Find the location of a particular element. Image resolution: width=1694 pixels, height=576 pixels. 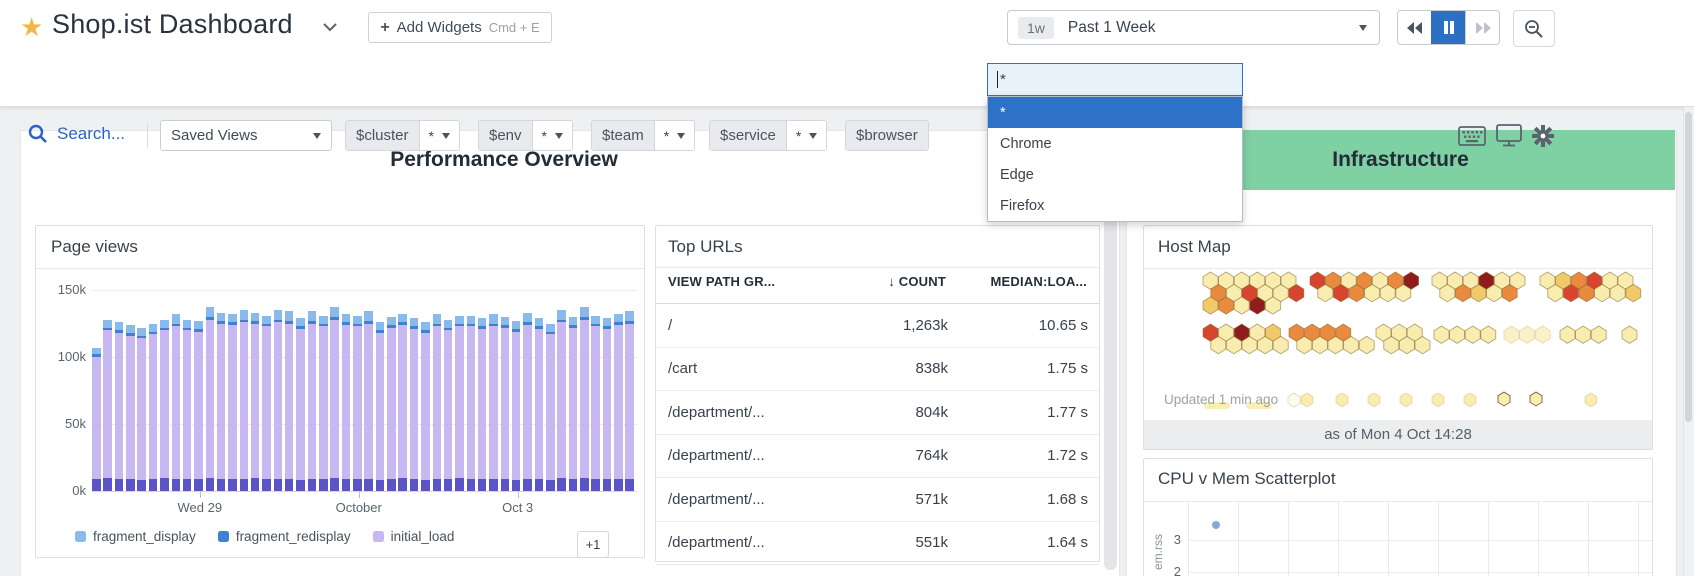

x-tick-mark is located at coordinates (359, 495).